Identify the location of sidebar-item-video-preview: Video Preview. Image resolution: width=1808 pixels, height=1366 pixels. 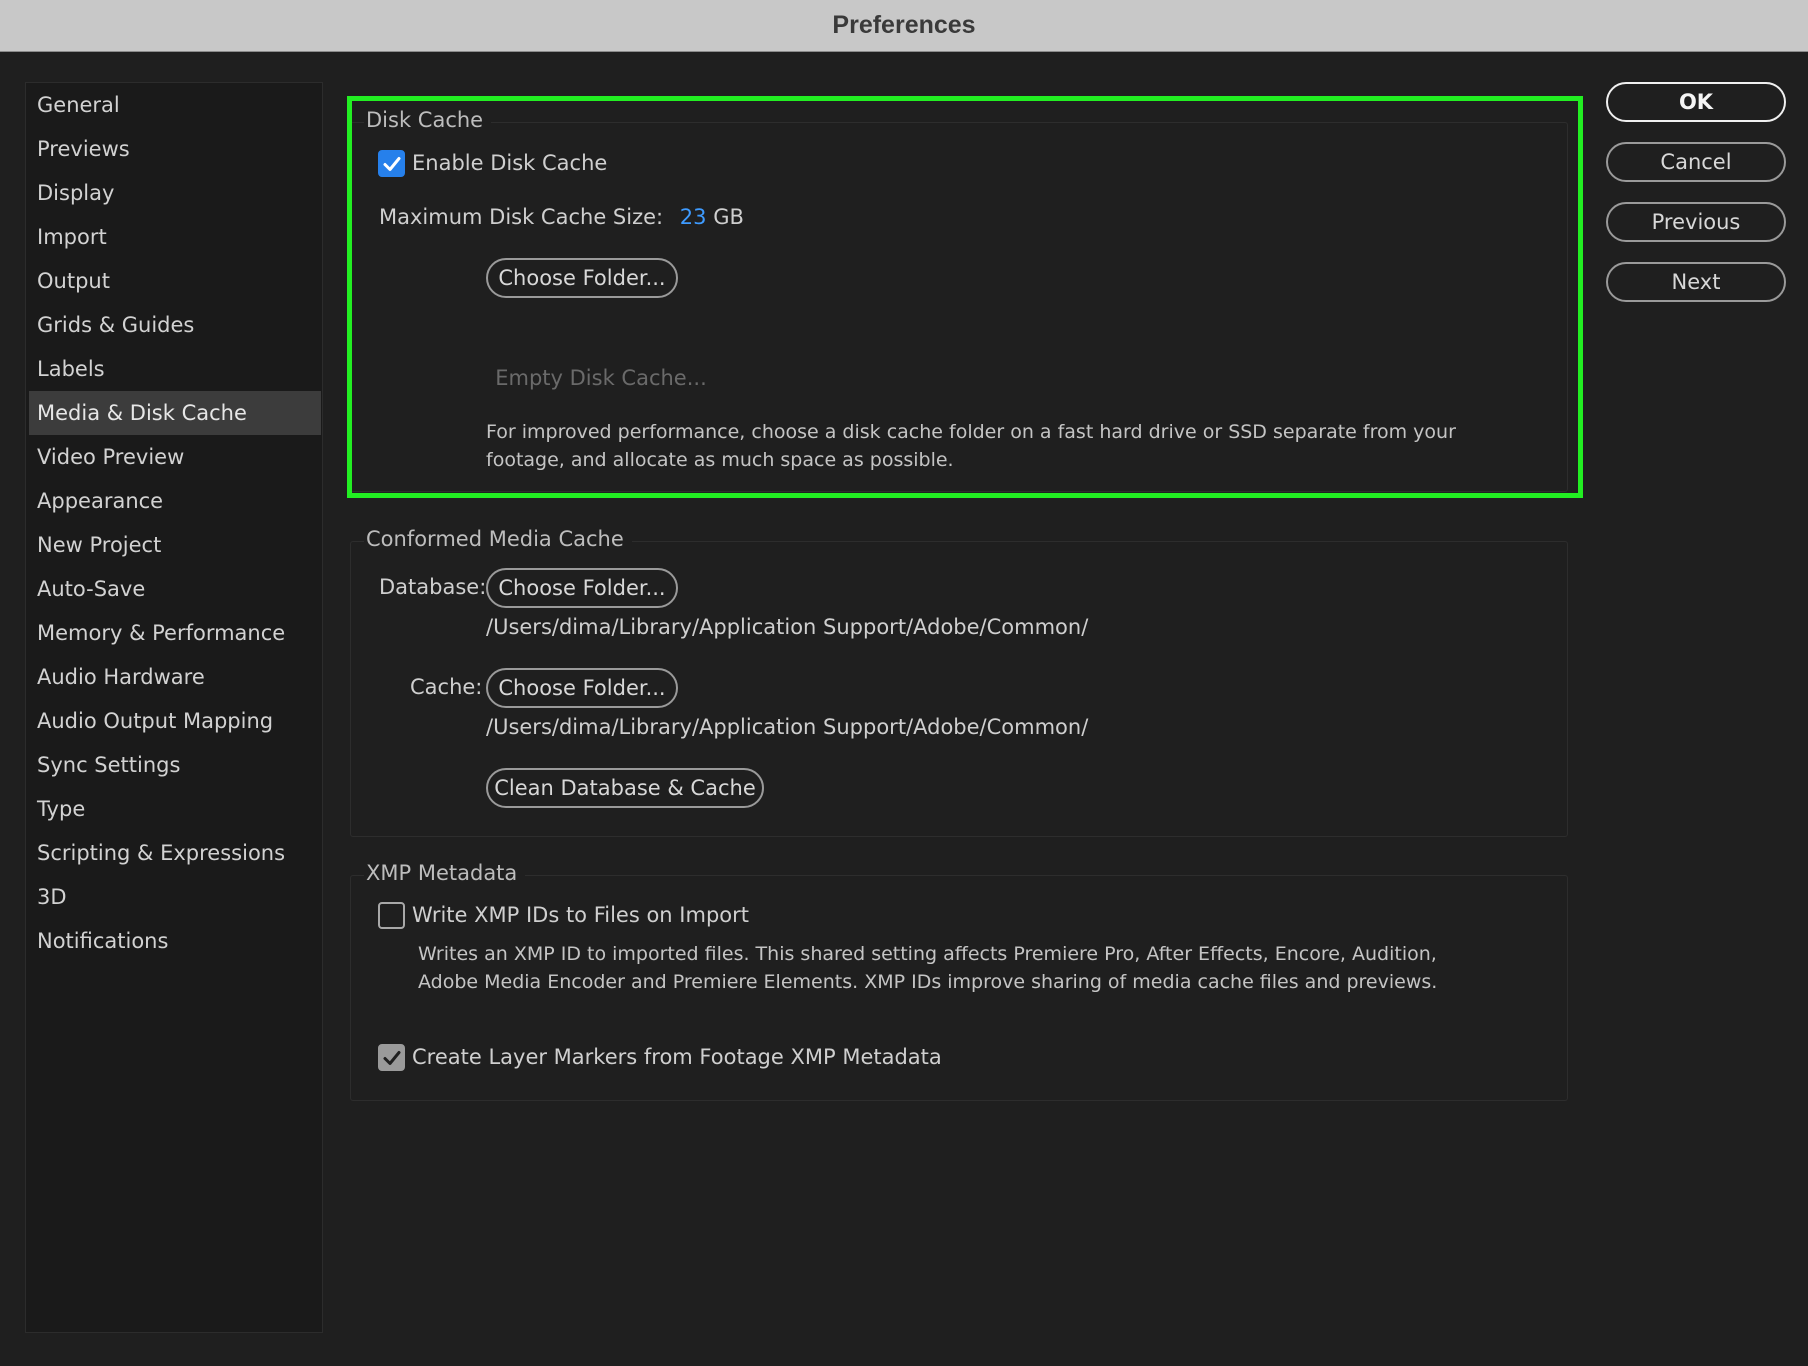
(175, 457).